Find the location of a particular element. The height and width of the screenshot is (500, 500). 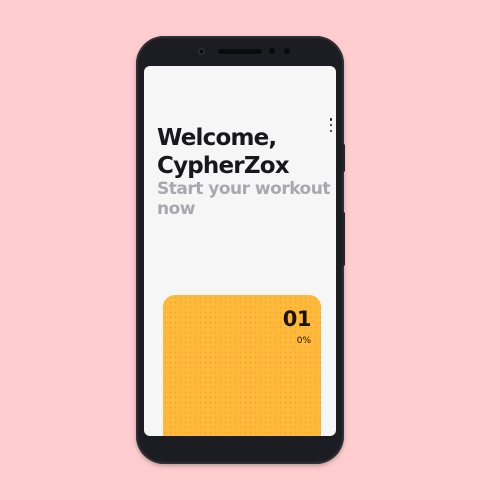

greeting-text: Welcome, is located at coordinates (217, 138).